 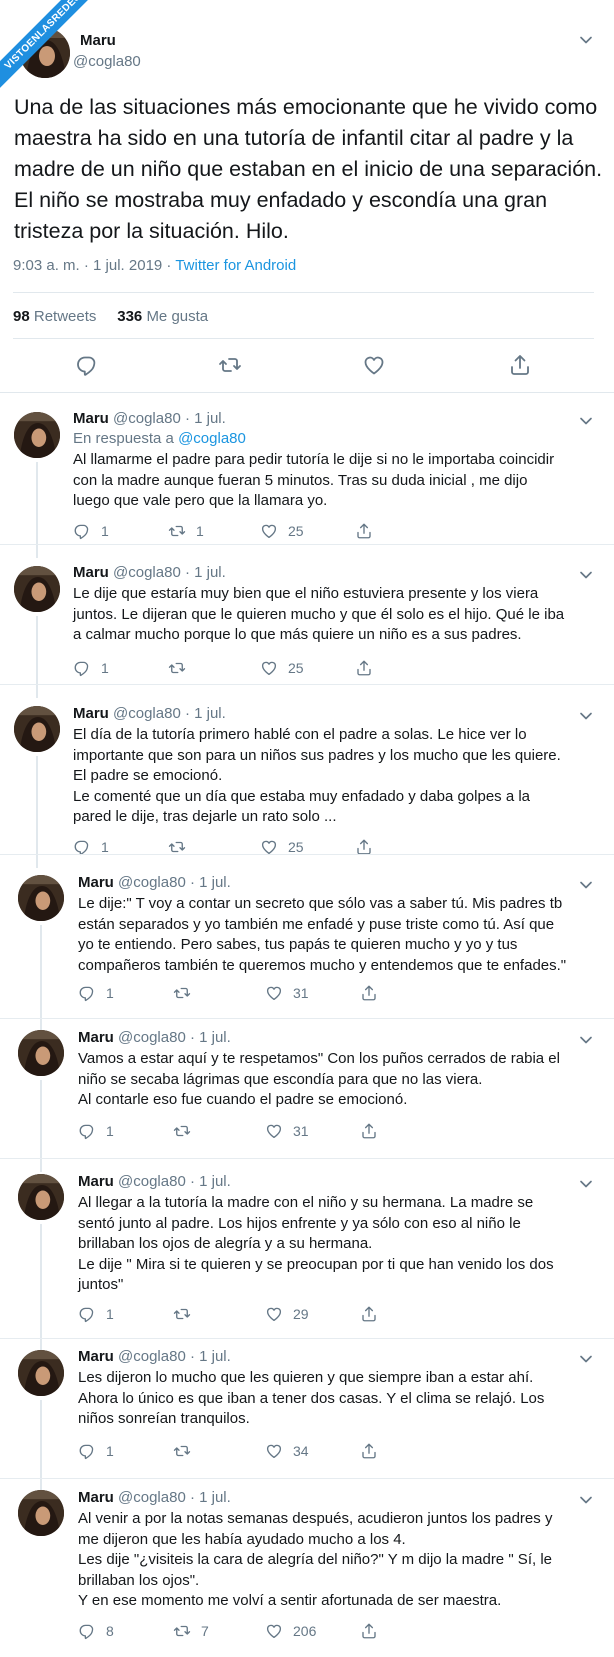 I want to click on likes-label: Me gusta, so click(x=177, y=316).